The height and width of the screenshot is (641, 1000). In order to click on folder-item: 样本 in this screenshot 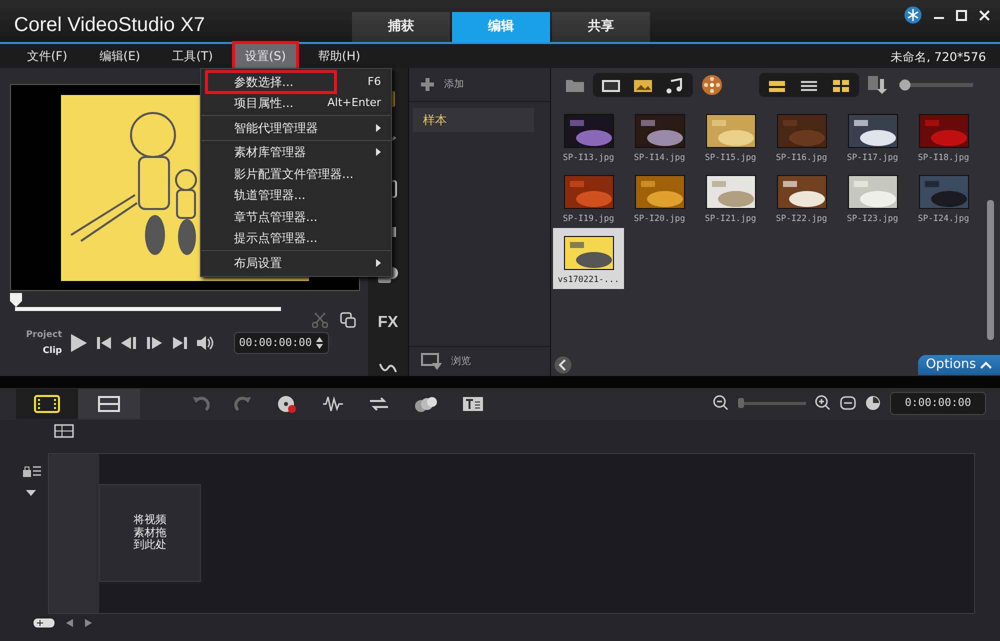, I will do `click(473, 120)`.